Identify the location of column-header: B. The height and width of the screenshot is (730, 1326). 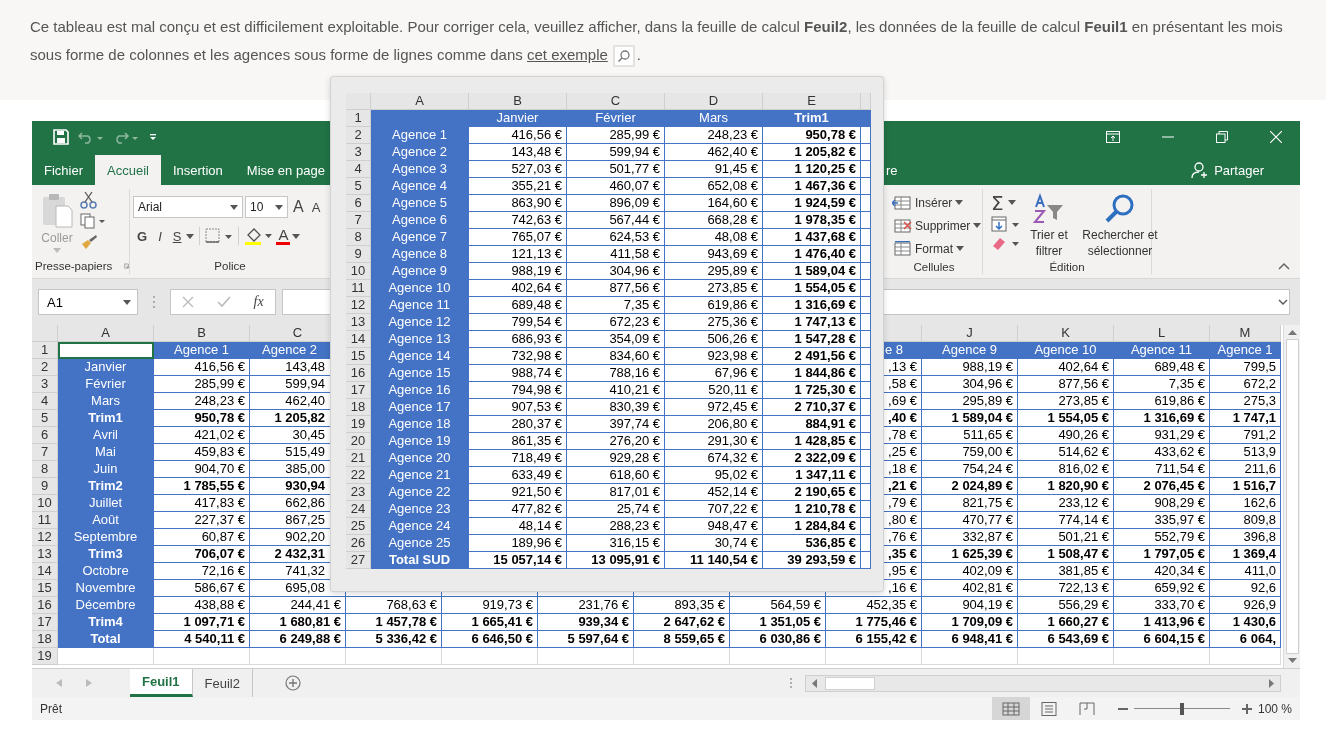
(202, 333).